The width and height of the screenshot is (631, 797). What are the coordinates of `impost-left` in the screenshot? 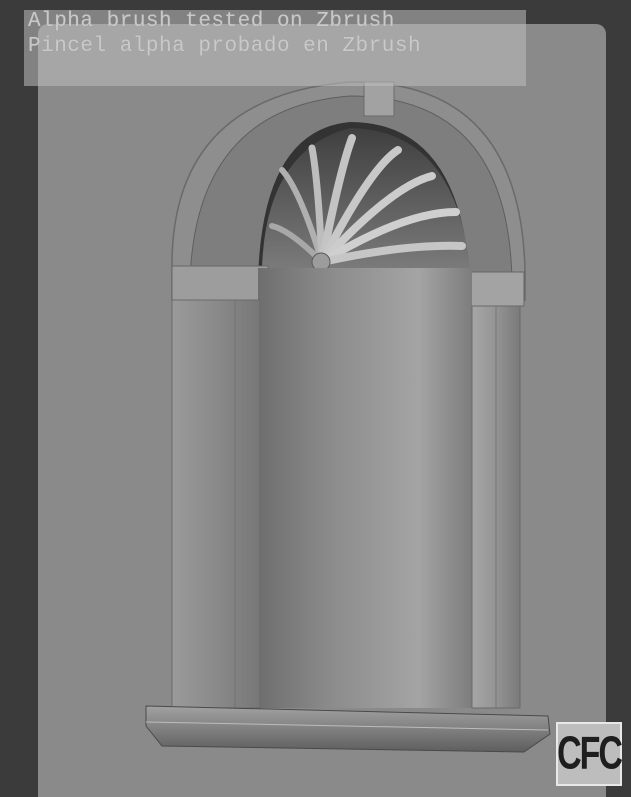 It's located at (220, 283).